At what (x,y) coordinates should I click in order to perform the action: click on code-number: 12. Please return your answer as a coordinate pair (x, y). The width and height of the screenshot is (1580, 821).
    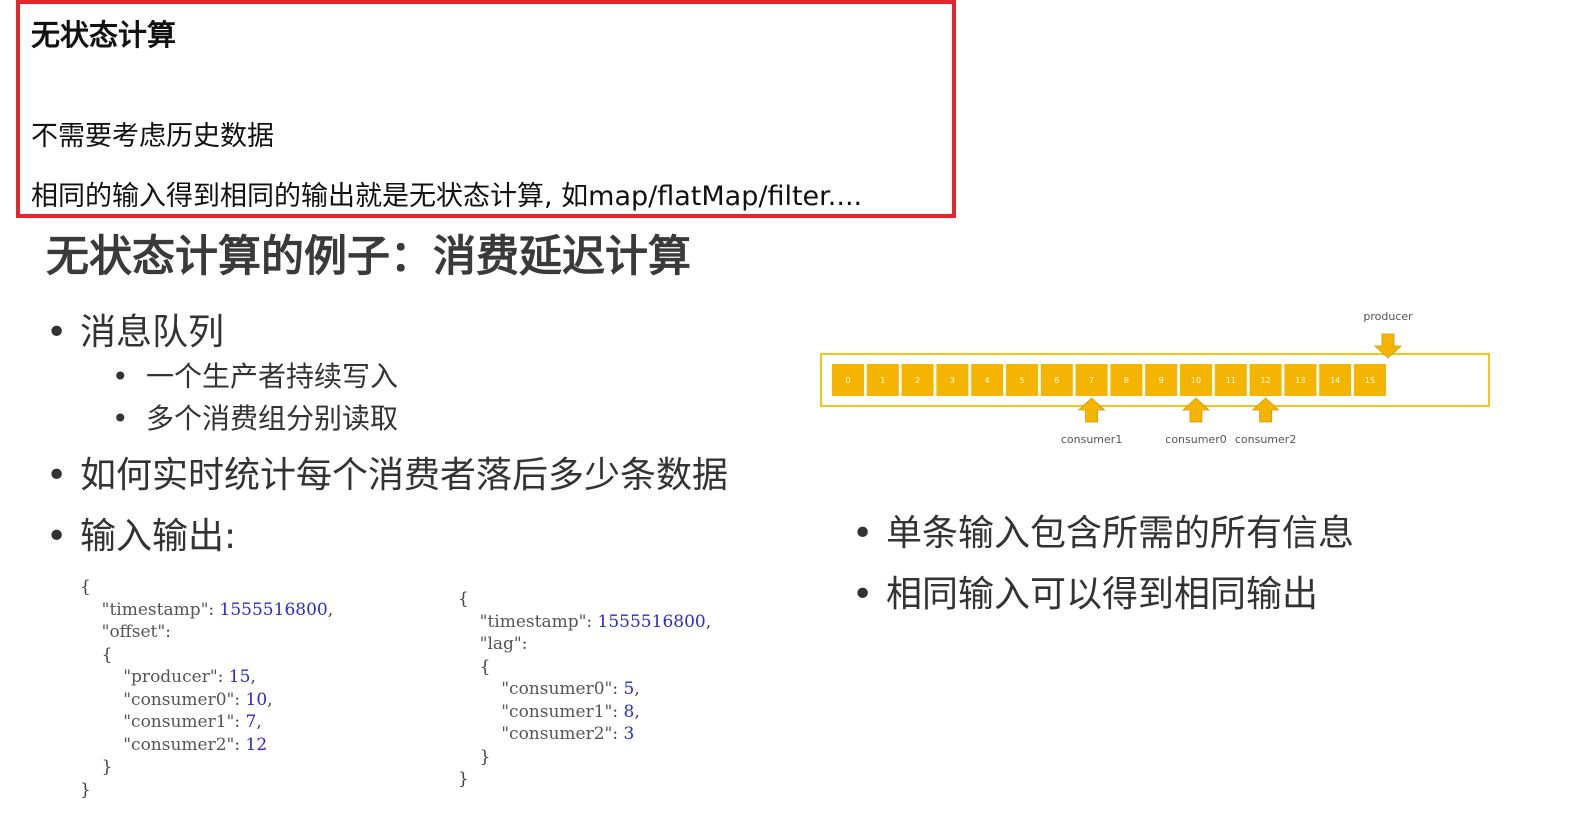
    Looking at the image, I should click on (256, 744).